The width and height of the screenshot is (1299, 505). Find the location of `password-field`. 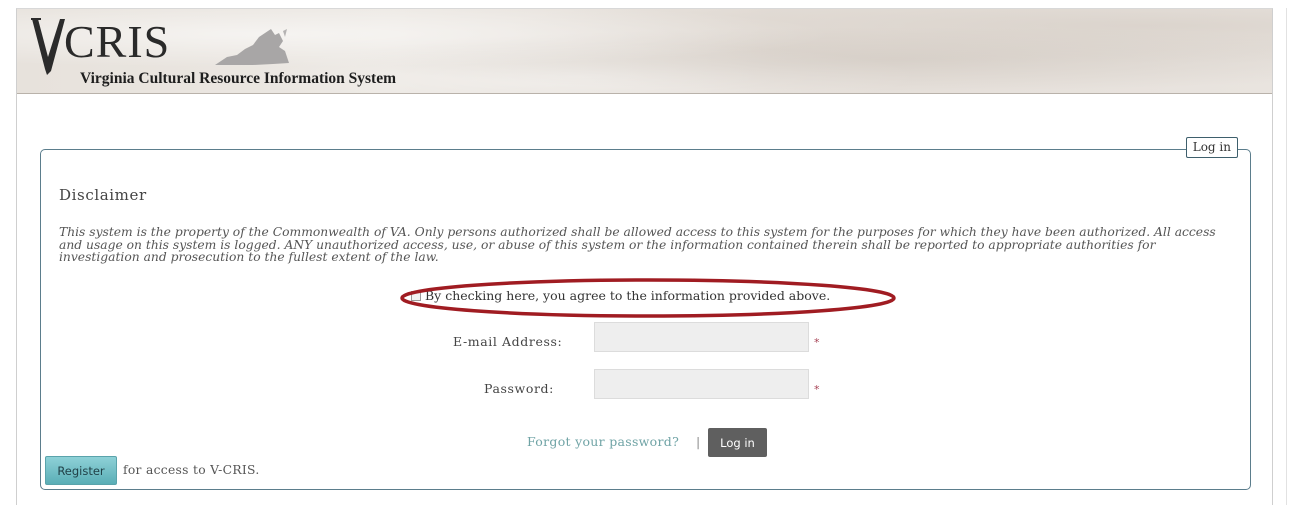

password-field is located at coordinates (701, 384).